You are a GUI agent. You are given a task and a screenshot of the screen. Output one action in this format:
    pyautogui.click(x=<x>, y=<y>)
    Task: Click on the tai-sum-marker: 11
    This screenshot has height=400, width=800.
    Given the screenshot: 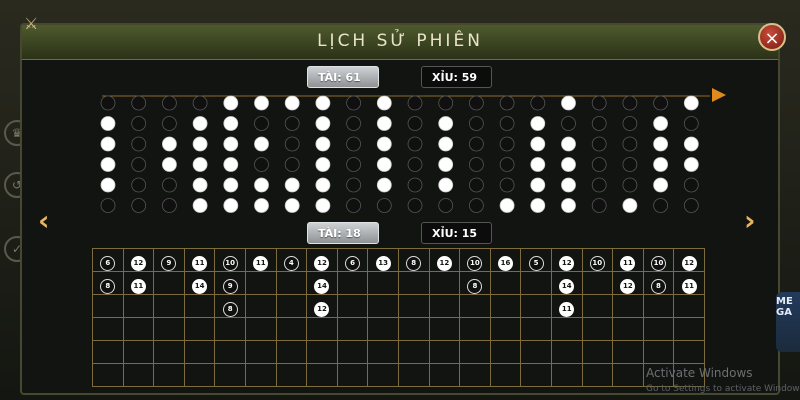 What is the action you would take?
    pyautogui.click(x=261, y=263)
    